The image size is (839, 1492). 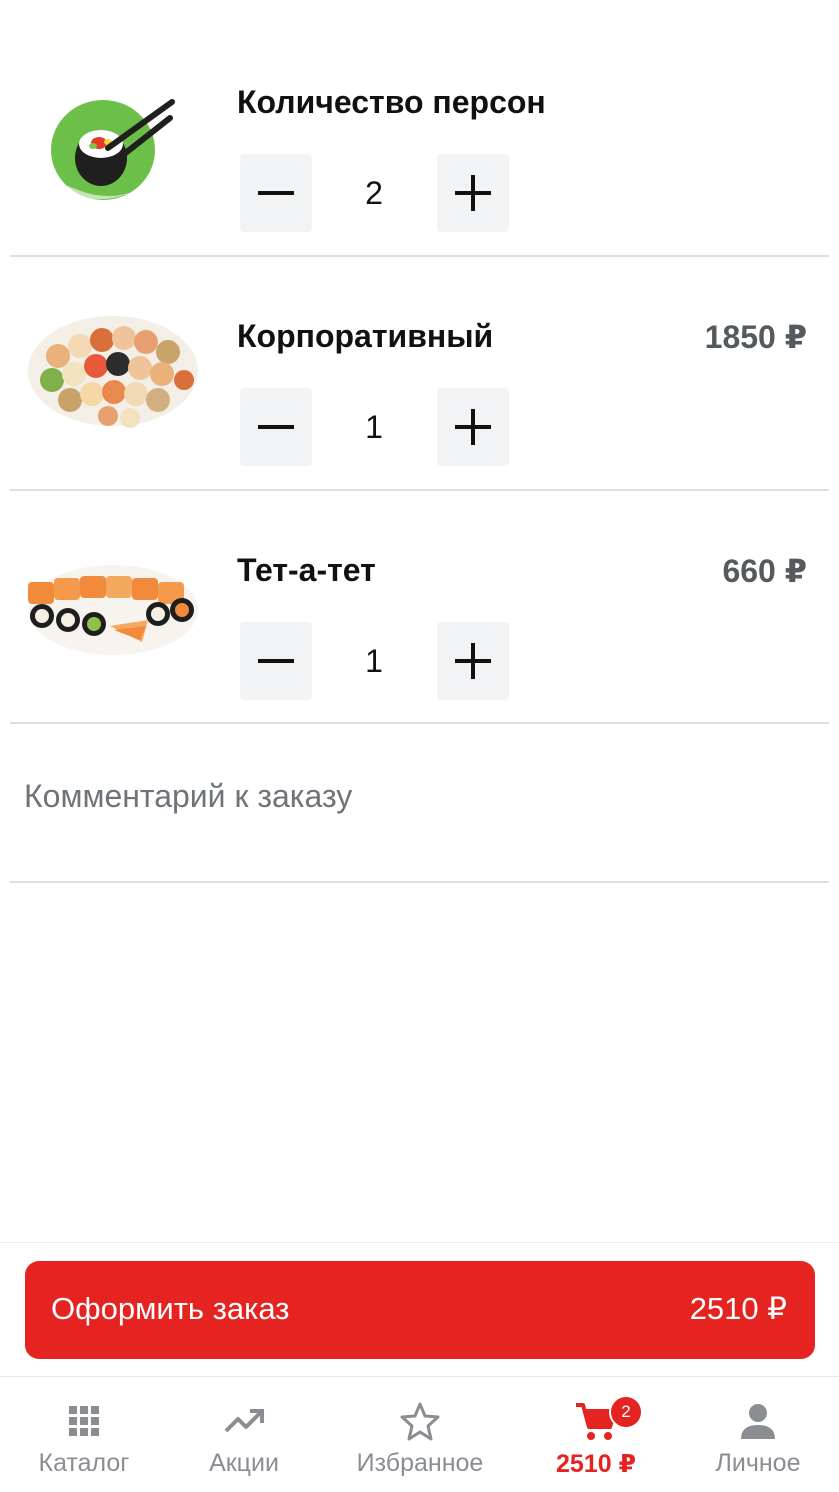 What do you see at coordinates (113, 149) in the screenshot?
I see `sushi-logo-icon` at bounding box center [113, 149].